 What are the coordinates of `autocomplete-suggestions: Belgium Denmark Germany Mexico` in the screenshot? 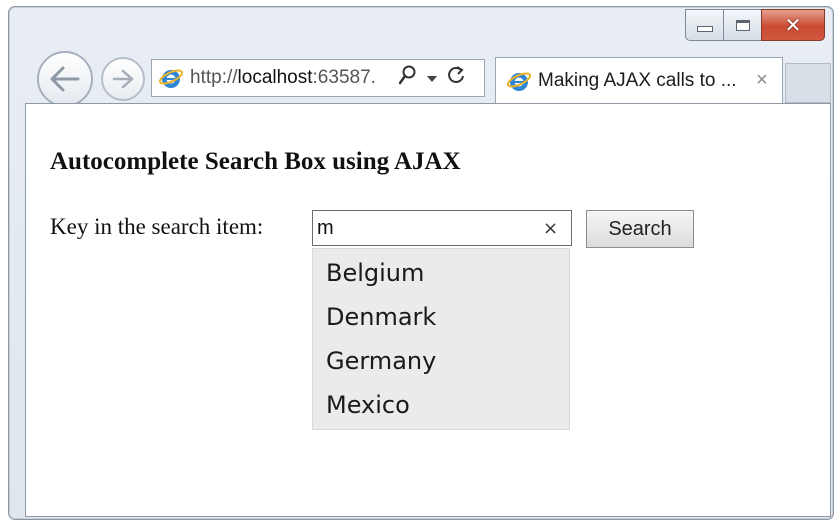 It's located at (441, 339).